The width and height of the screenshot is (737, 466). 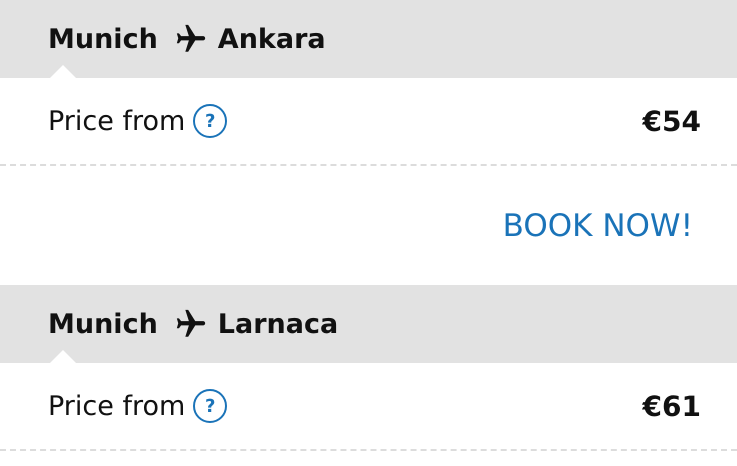 I want to click on book-now-link: BOOK NOW!, so click(x=597, y=226).